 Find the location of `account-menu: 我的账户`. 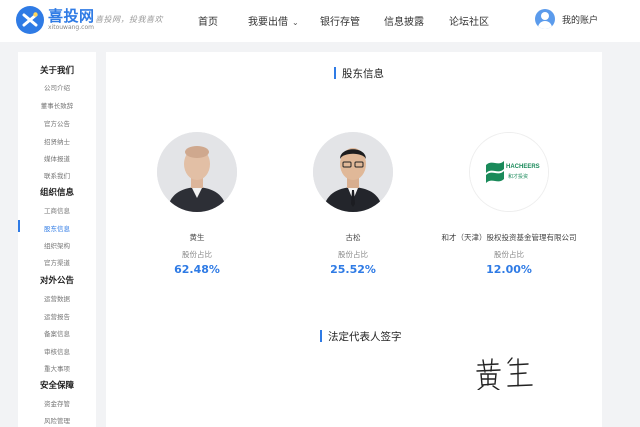

account-menu: 我的账户 is located at coordinates (566, 19).